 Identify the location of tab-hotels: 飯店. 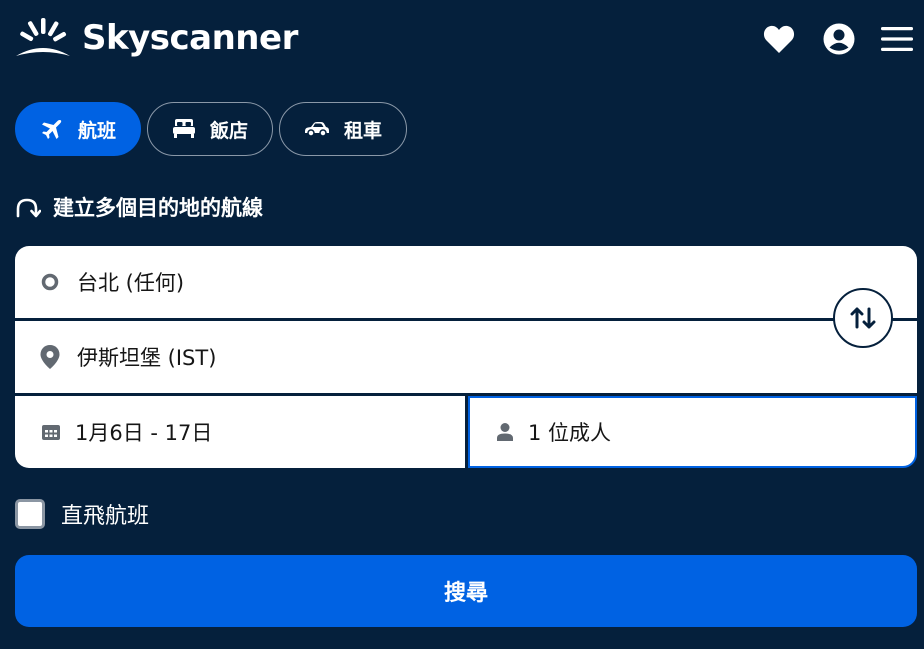
(210, 129).